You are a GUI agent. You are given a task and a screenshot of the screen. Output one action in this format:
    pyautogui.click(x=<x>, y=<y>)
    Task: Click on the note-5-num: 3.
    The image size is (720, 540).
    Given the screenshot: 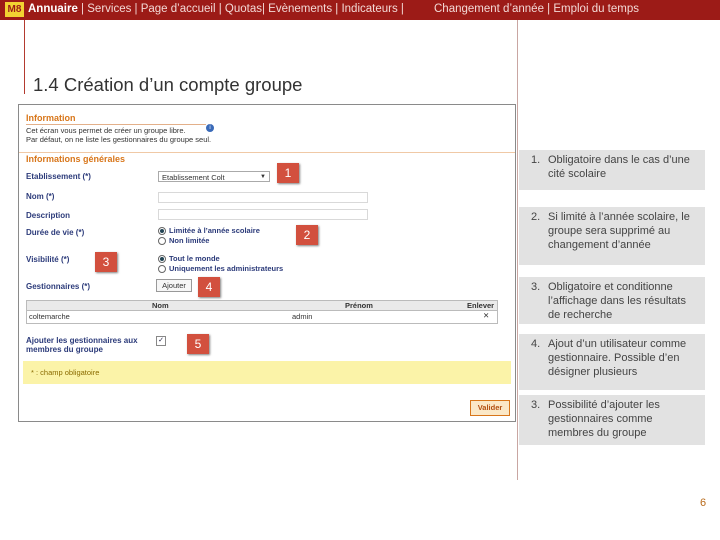 What is the action you would take?
    pyautogui.click(x=536, y=405)
    